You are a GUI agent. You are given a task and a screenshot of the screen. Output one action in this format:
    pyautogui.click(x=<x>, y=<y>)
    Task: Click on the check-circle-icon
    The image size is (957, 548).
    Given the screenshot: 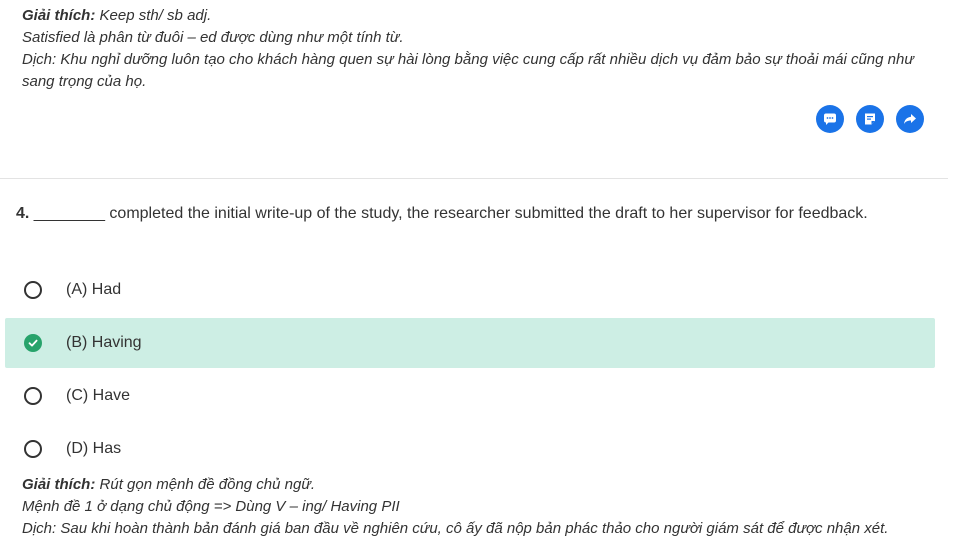 What is the action you would take?
    pyautogui.click(x=33, y=343)
    